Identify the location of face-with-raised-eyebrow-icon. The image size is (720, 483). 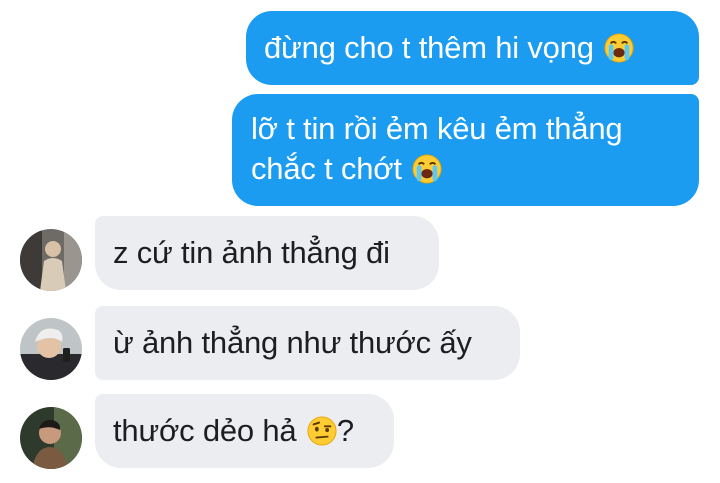
(322, 431).